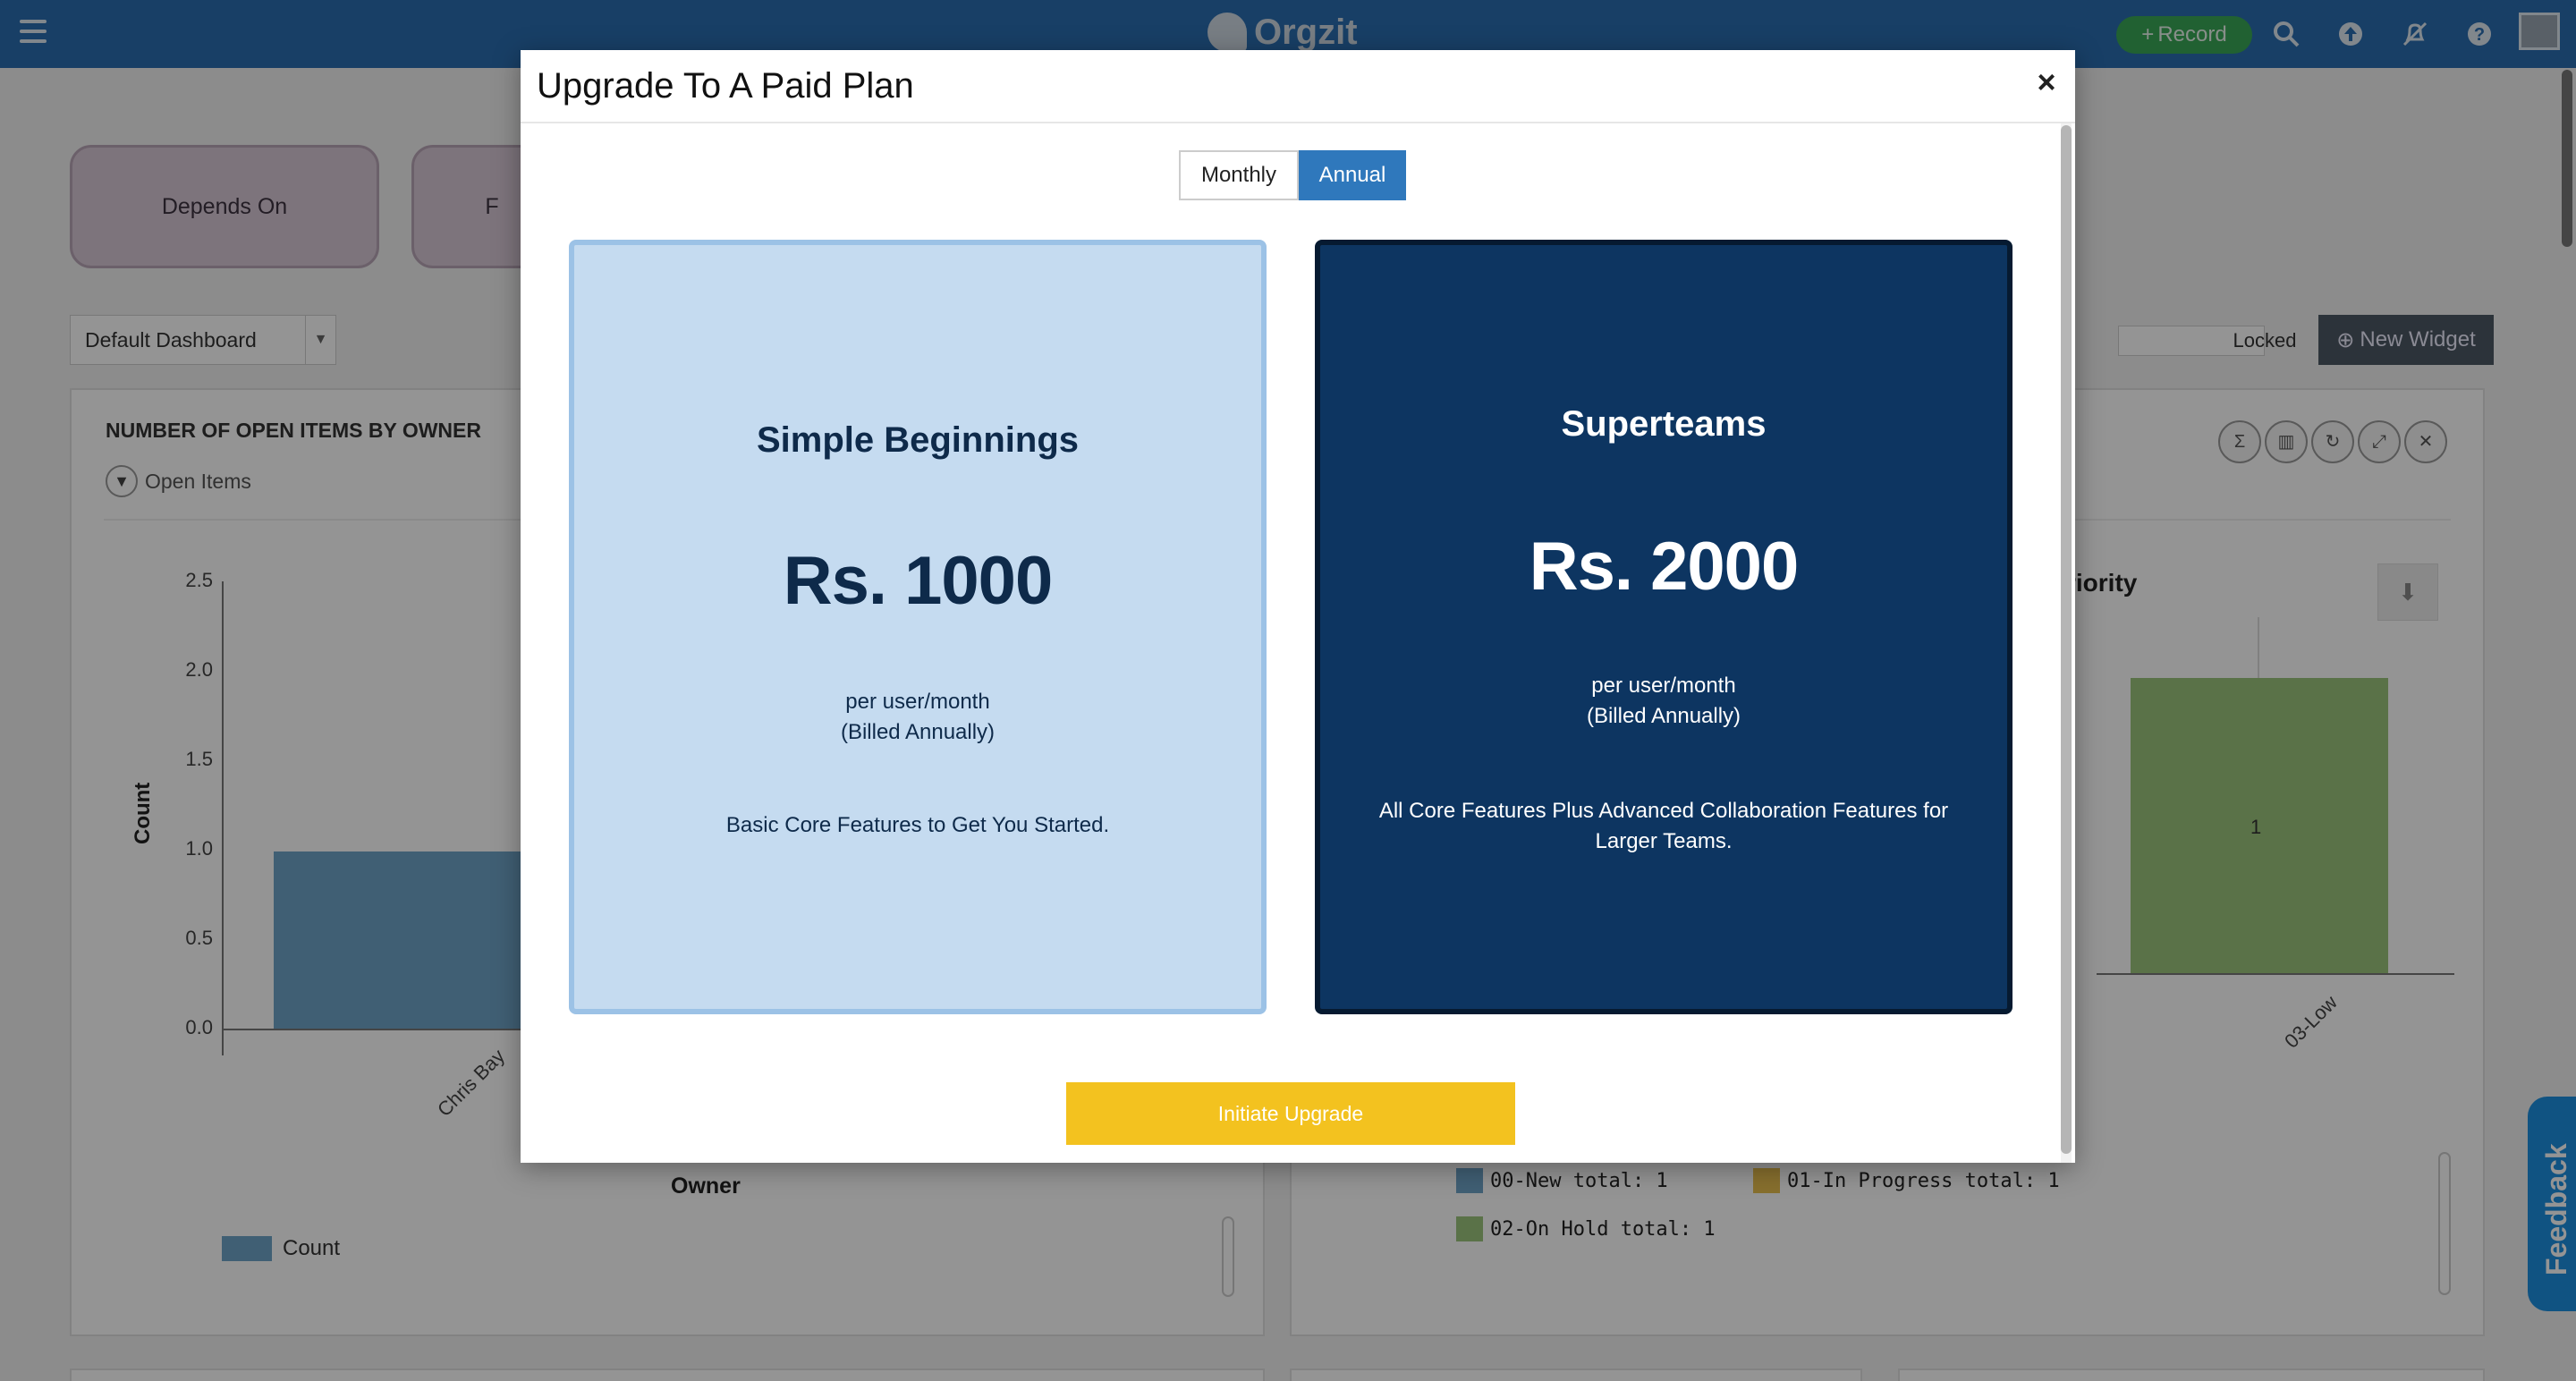  What do you see at coordinates (2066, 639) in the screenshot?
I see `modal-scrollbar` at bounding box center [2066, 639].